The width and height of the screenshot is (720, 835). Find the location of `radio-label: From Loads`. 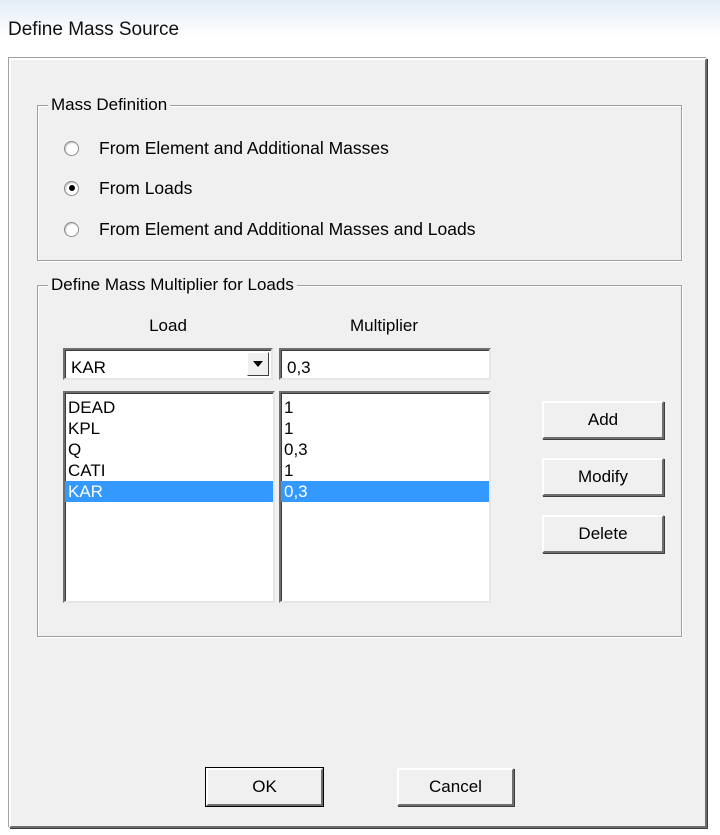

radio-label: From Loads is located at coordinates (146, 187).